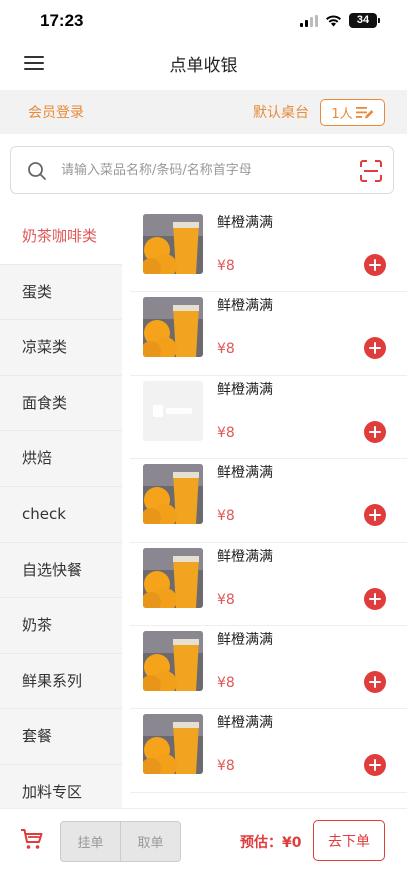 The width and height of the screenshot is (407, 883). What do you see at coordinates (61, 737) in the screenshot?
I see `category-item: 套餐` at bounding box center [61, 737].